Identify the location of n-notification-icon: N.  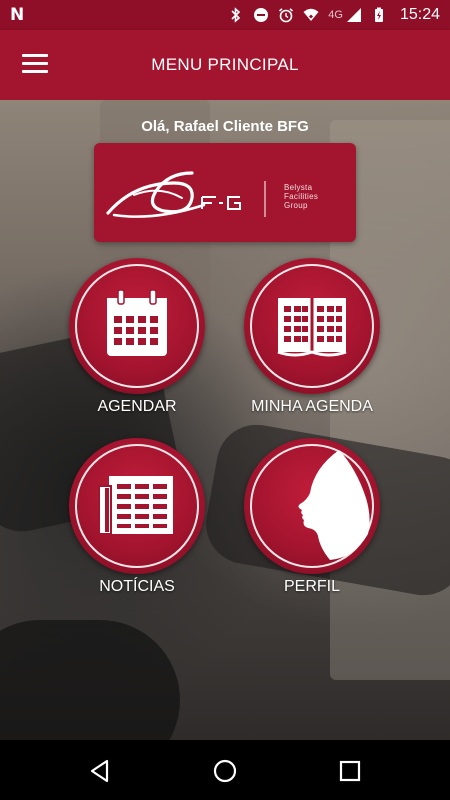
(17, 15).